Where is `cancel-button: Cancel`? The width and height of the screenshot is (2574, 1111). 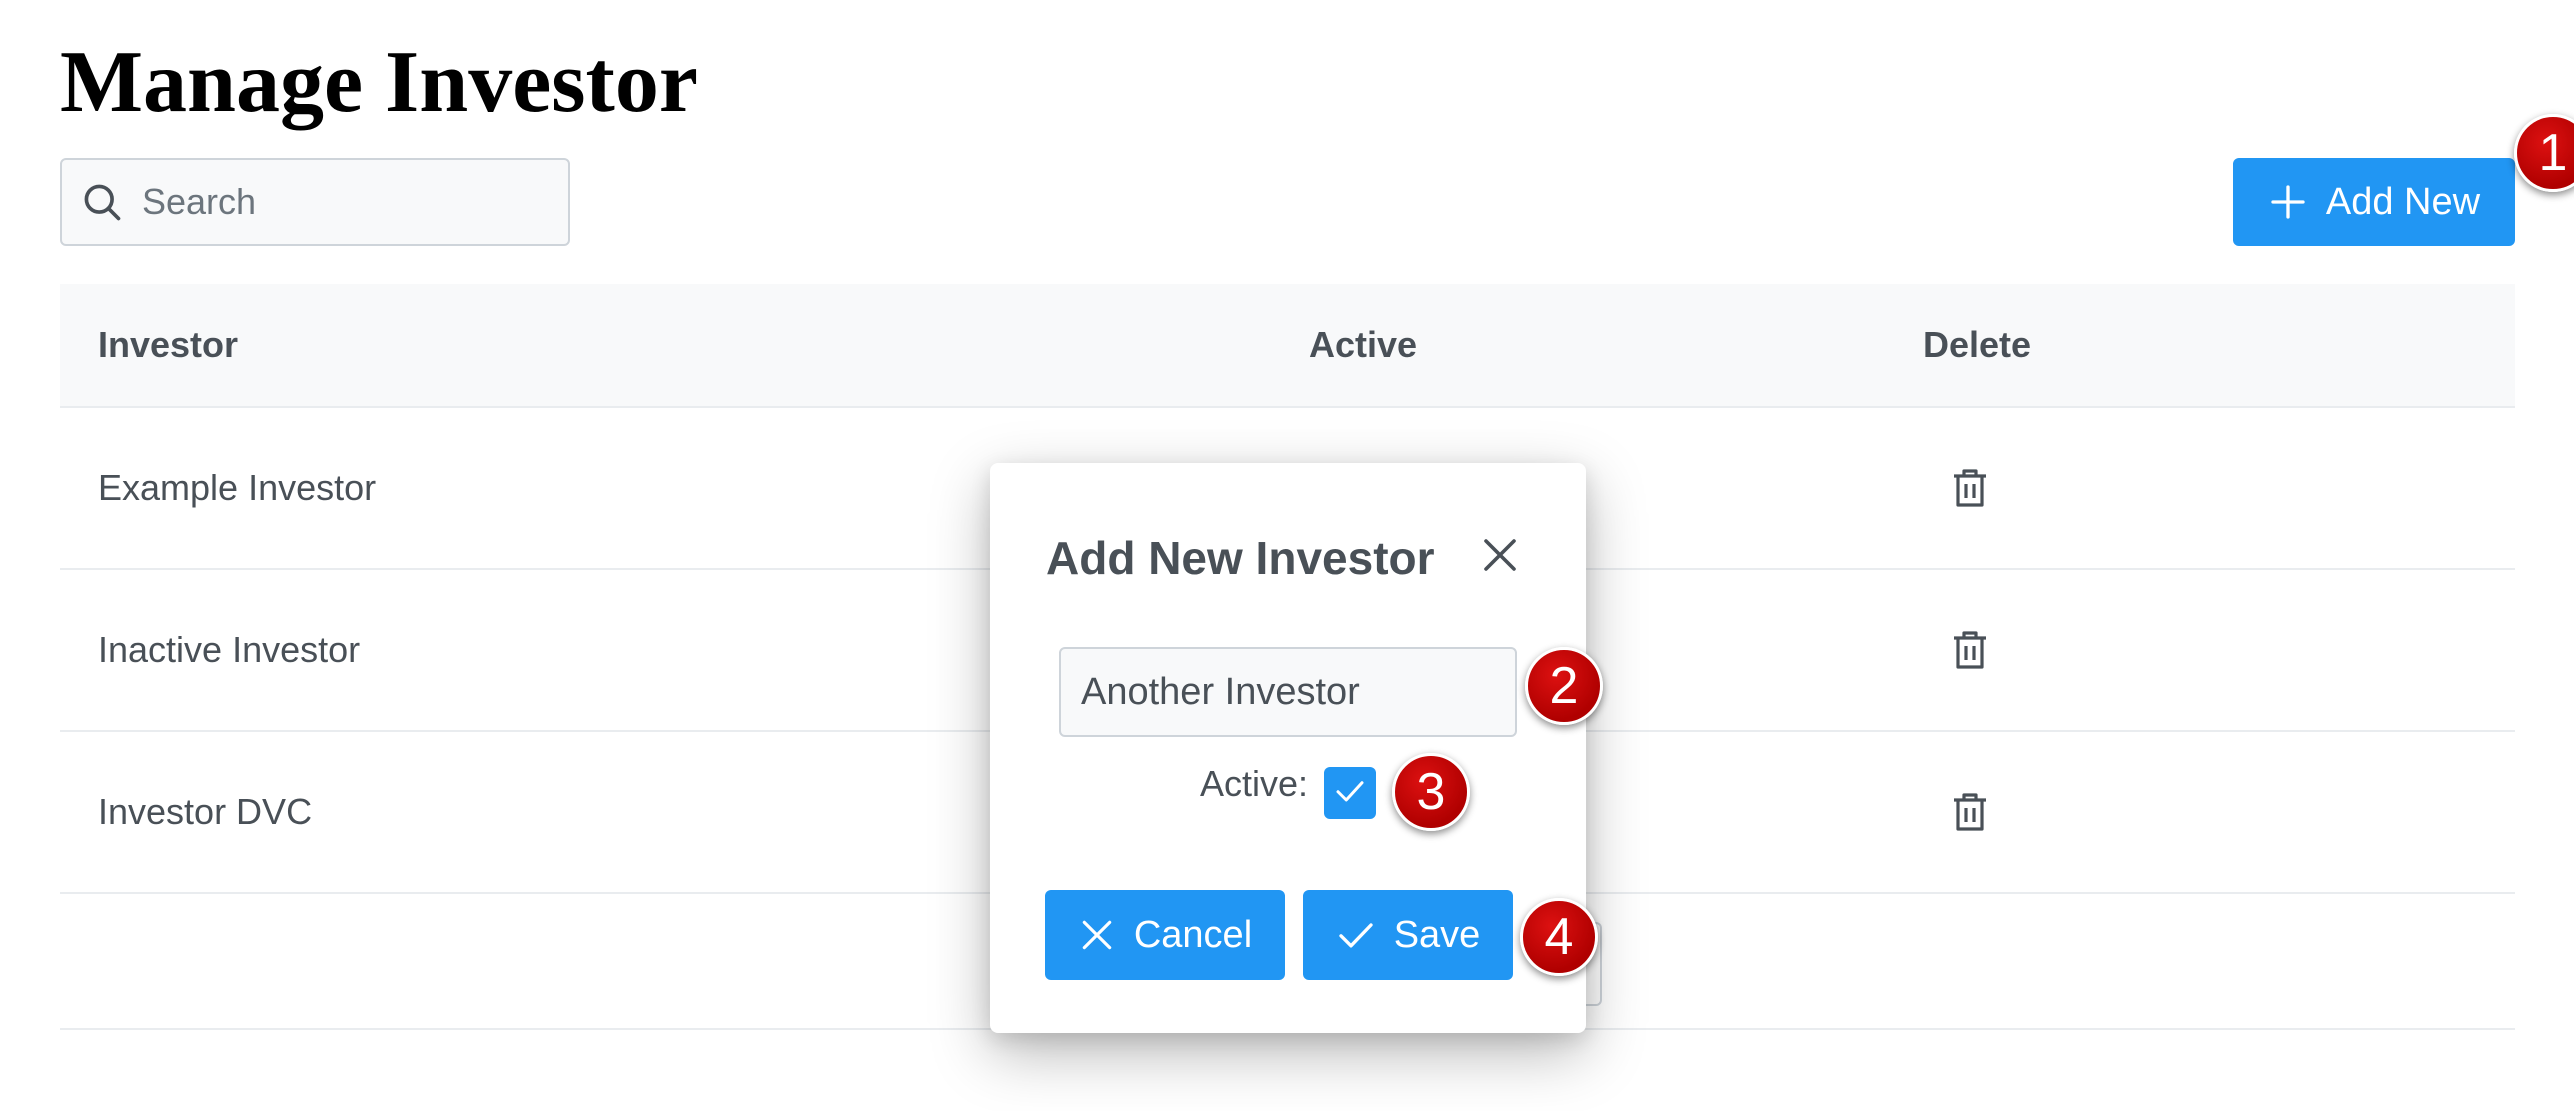
cancel-button: Cancel is located at coordinates (1165, 935).